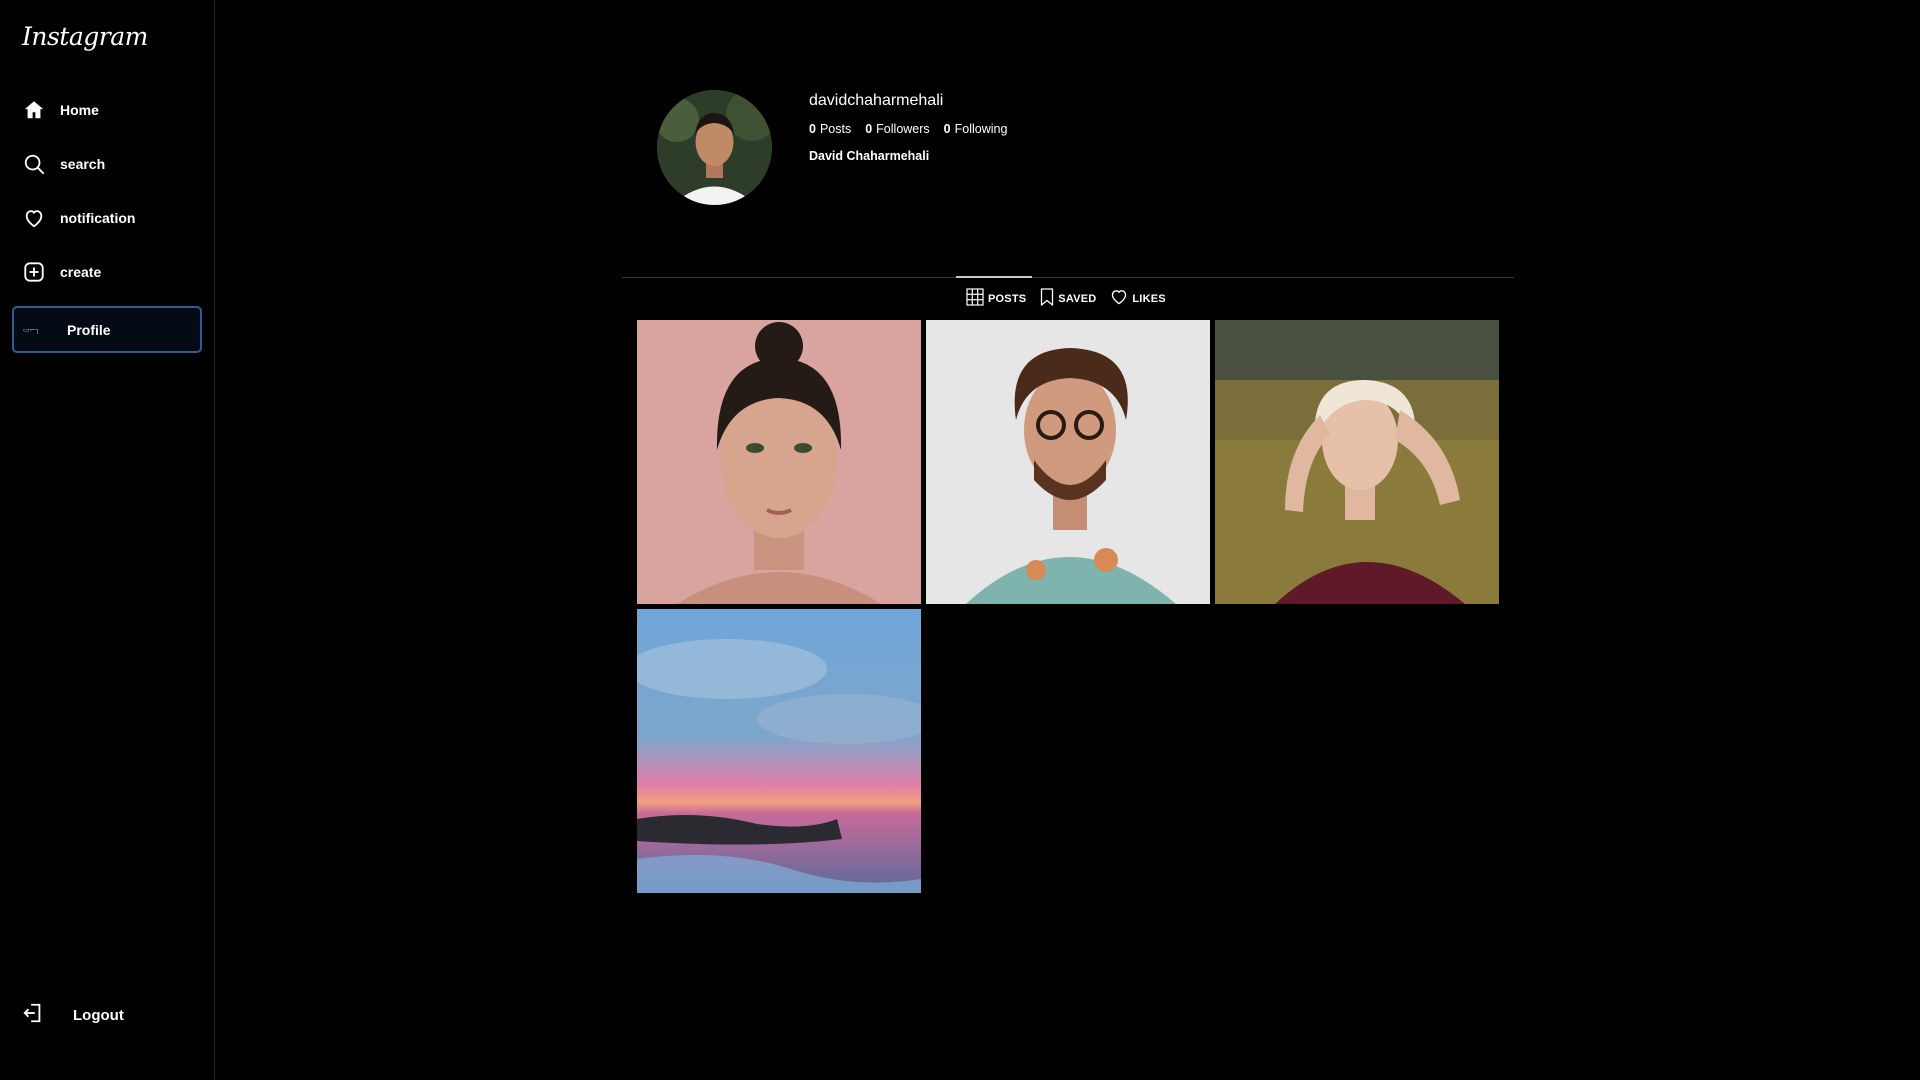  Describe the element at coordinates (83, 164) in the screenshot. I see `sidebar-item-label: search` at that location.